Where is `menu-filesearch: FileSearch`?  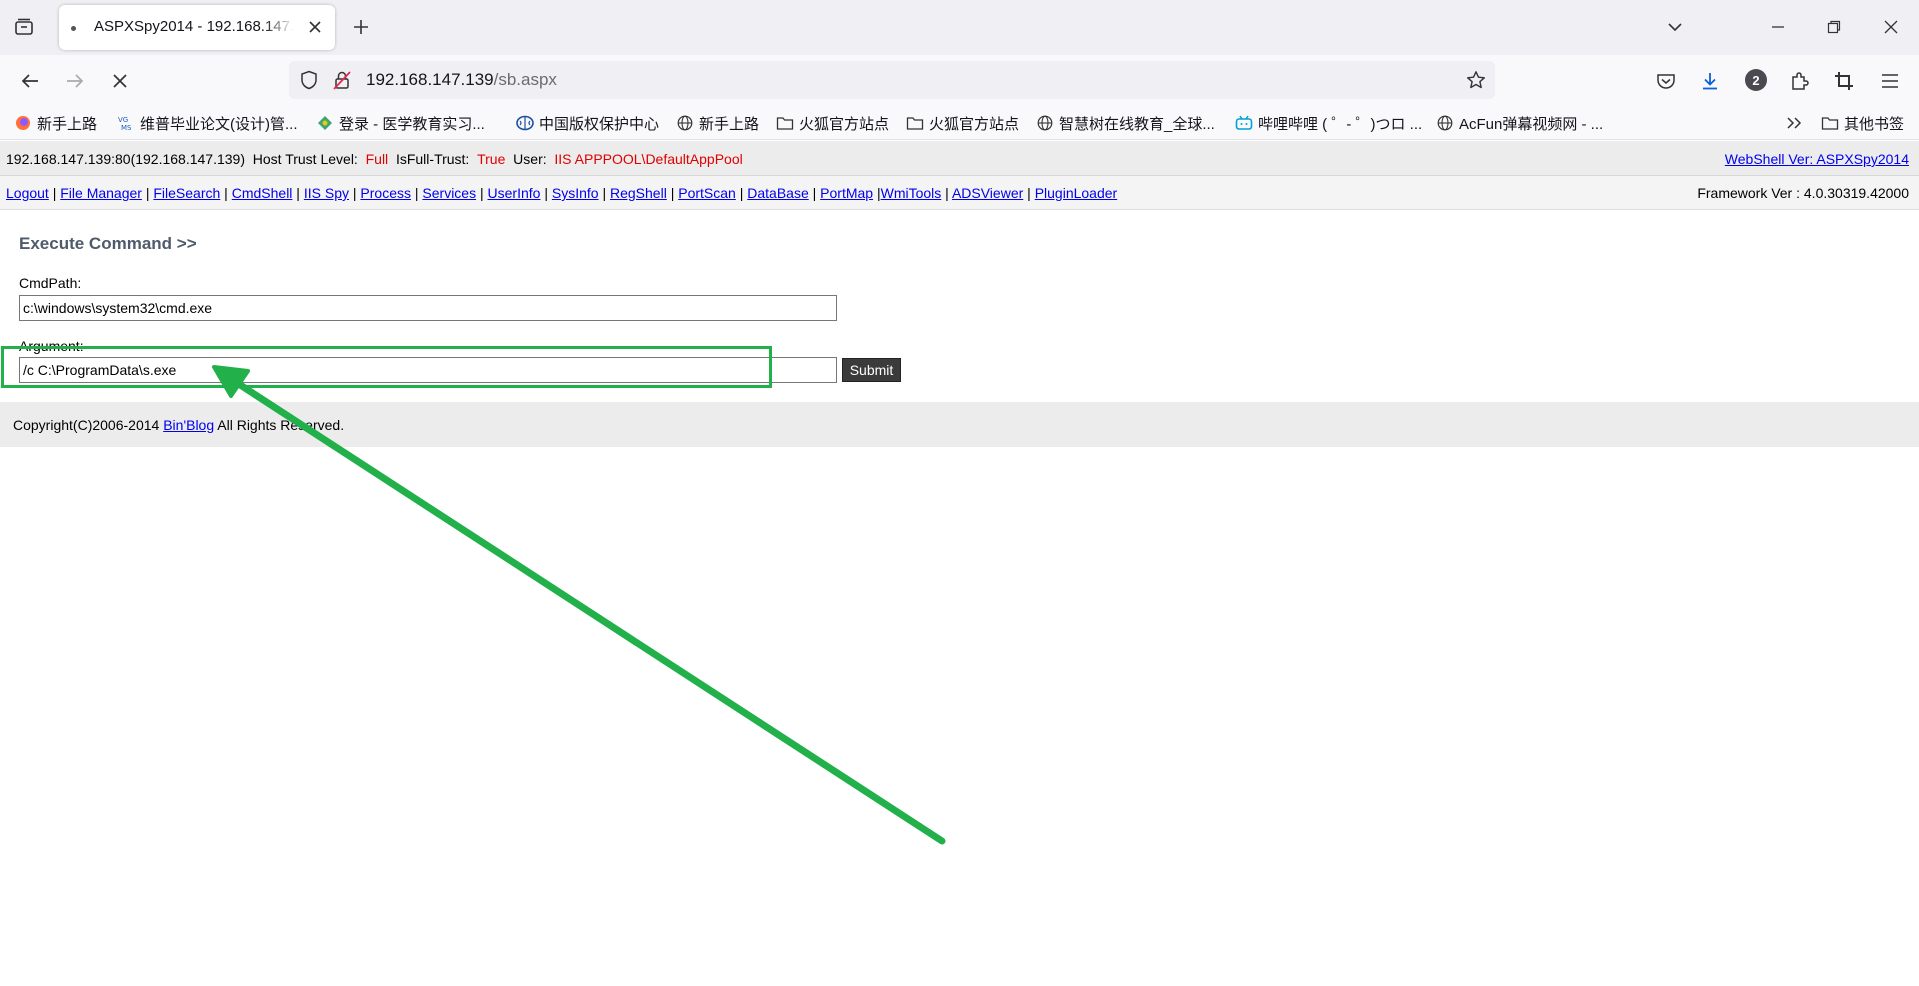
menu-filesearch: FileSearch is located at coordinates (186, 193).